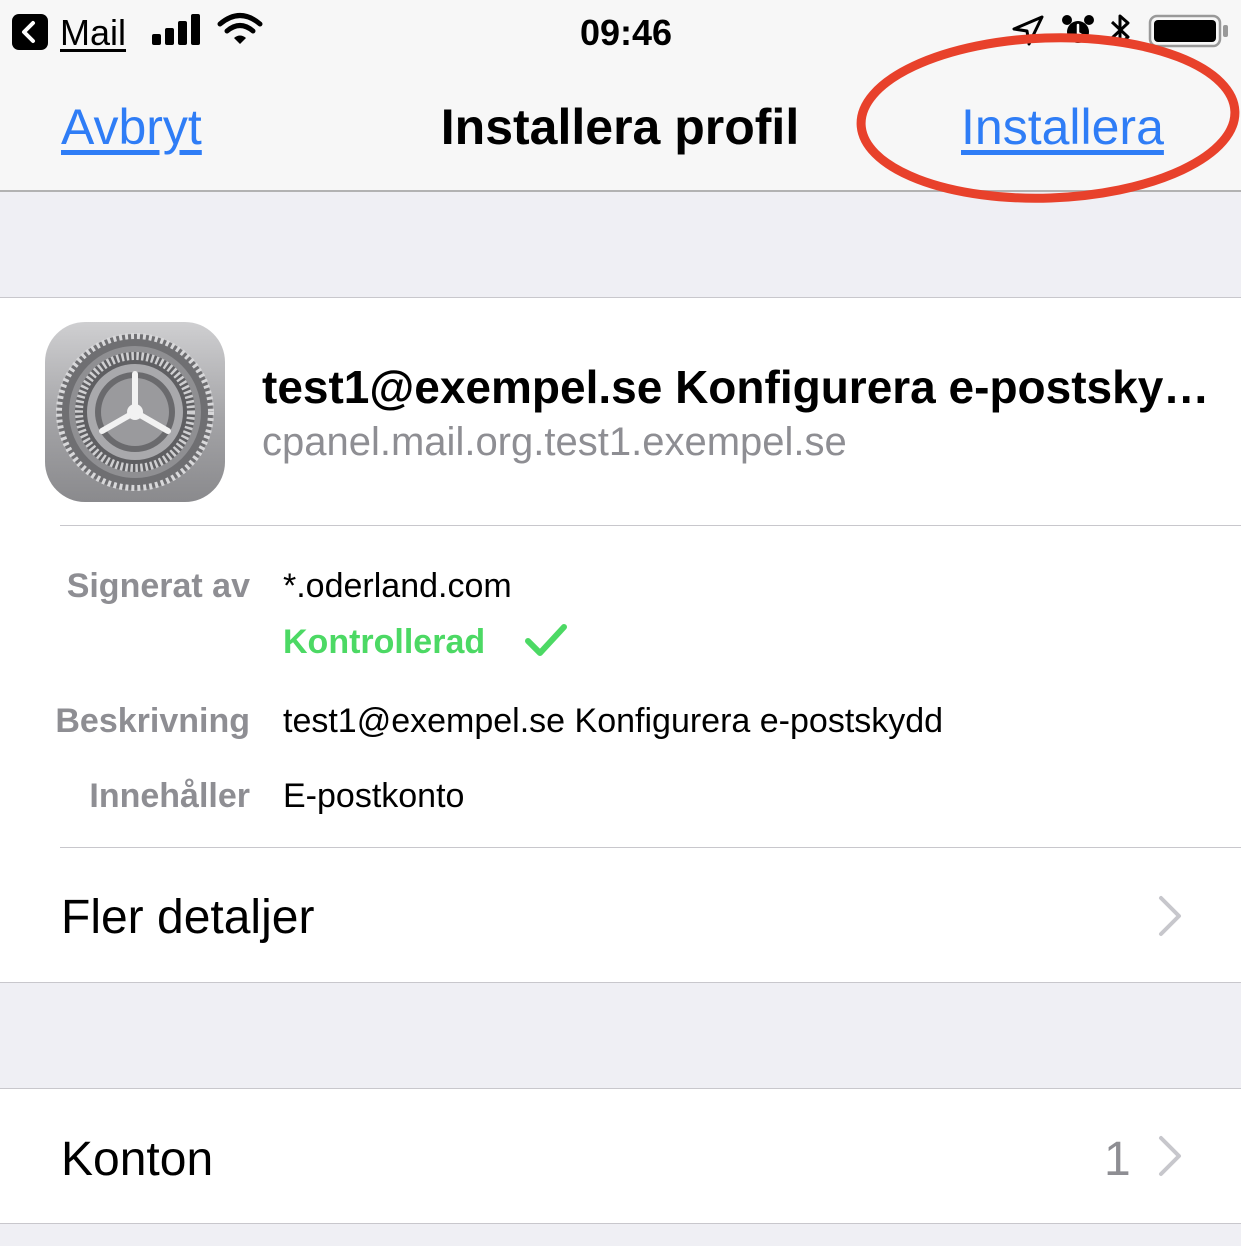 This screenshot has height=1246, width=1241. I want to click on annotation-ellipse, so click(1048, 118).